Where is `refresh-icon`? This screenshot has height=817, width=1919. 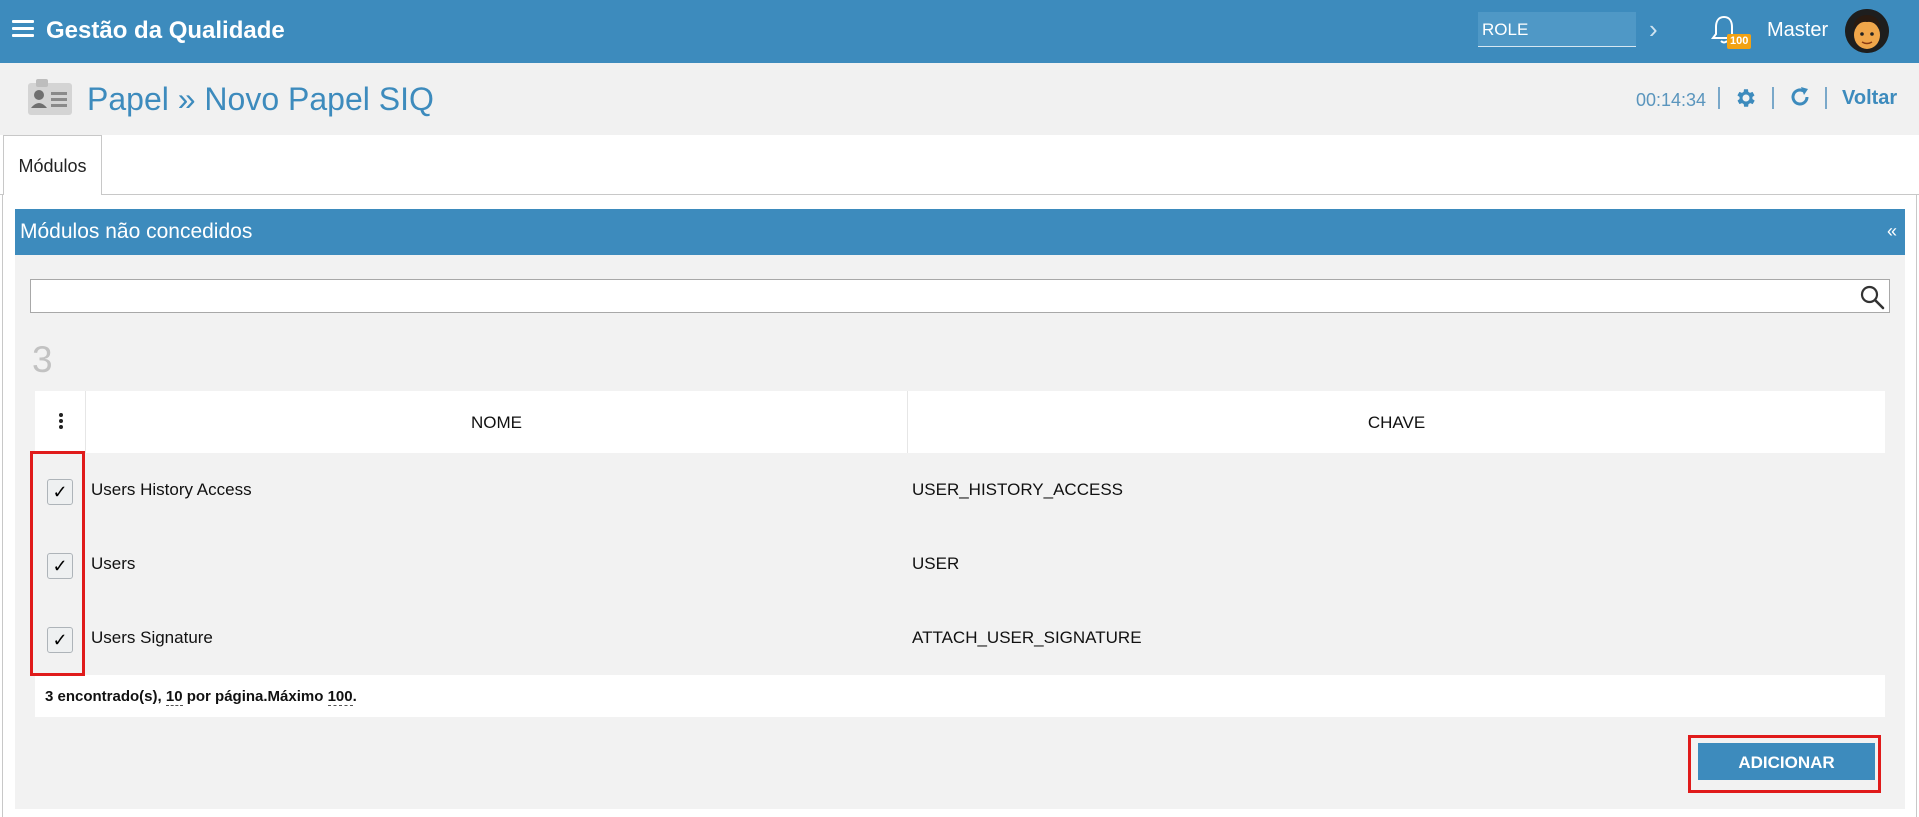
refresh-icon is located at coordinates (1800, 97).